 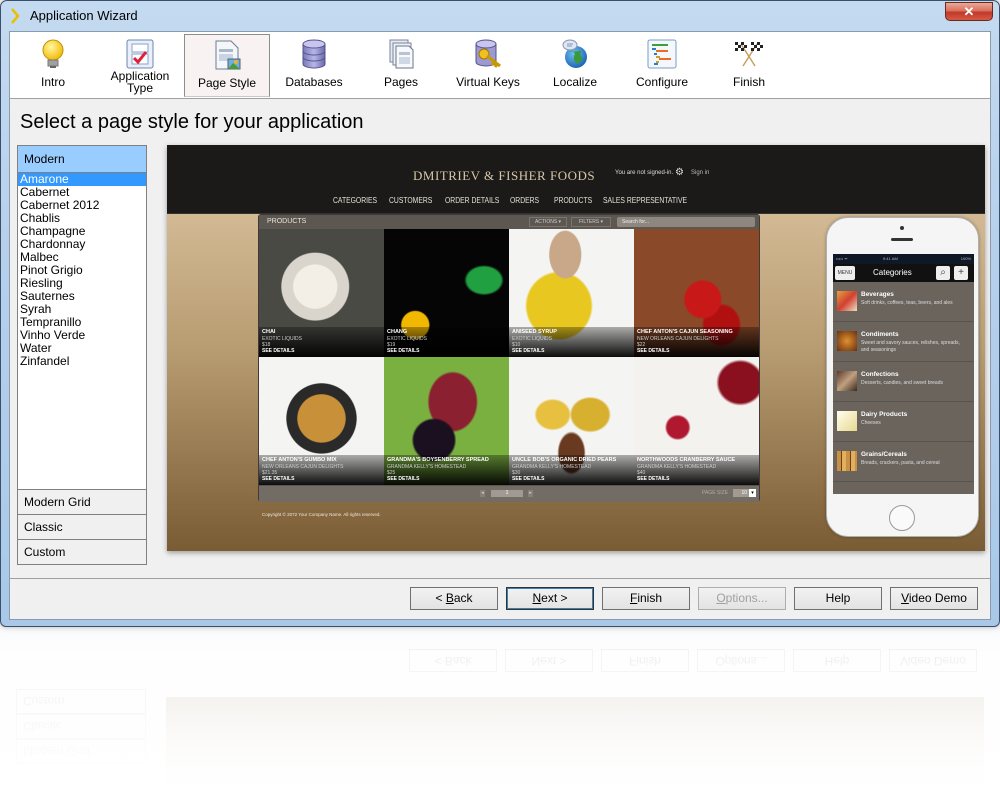 I want to click on help-button: Help, so click(x=838, y=598).